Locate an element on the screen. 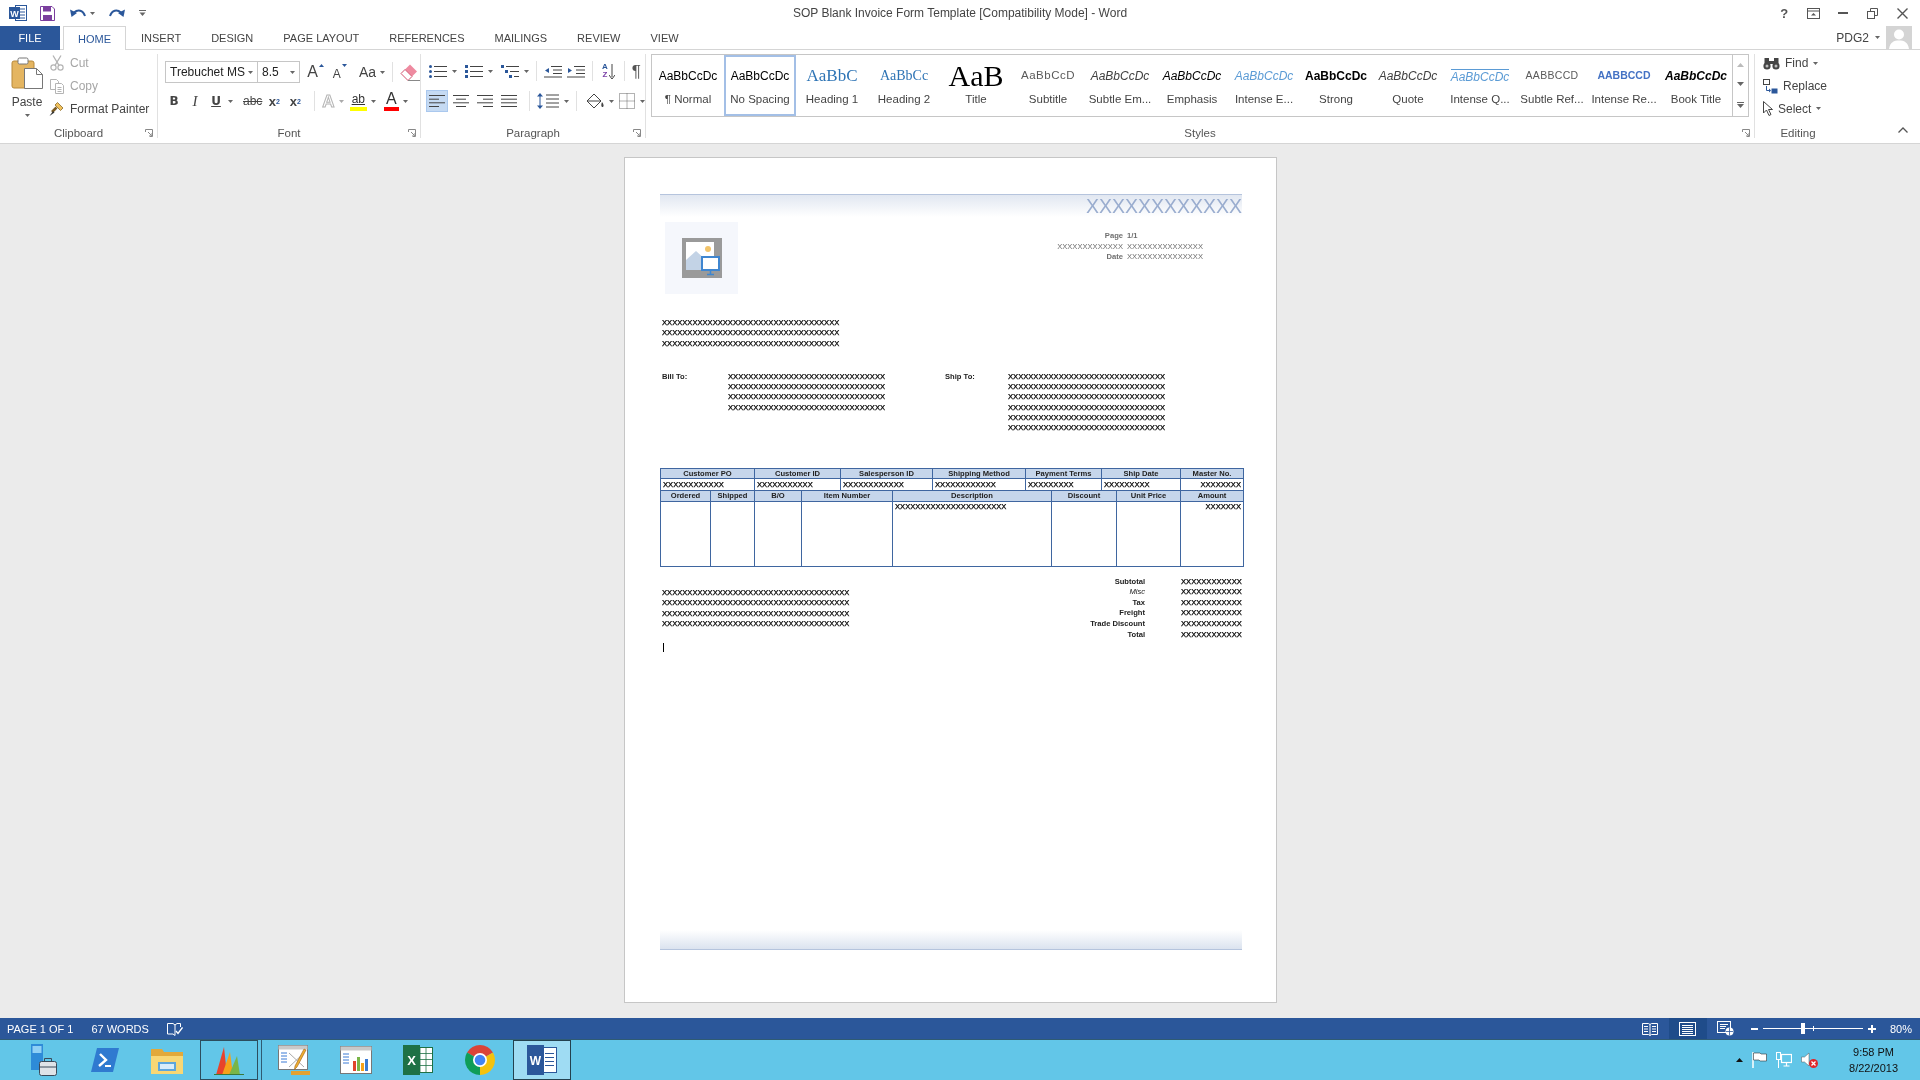 The width and height of the screenshot is (1920, 1080). numbered-list-icon is located at coordinates (474, 71).